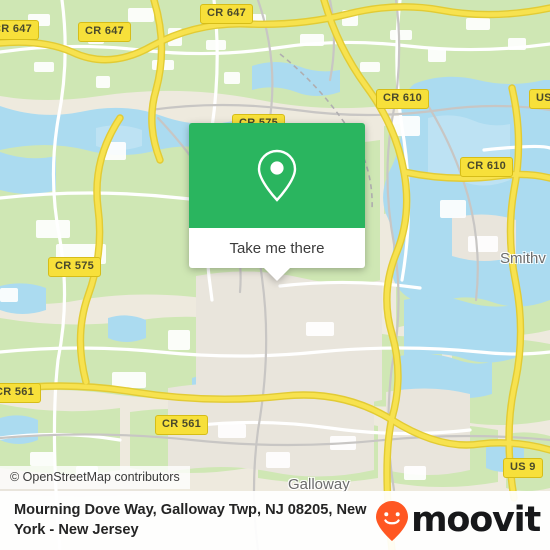 Image resolution: width=550 pixels, height=550 pixels. I want to click on road-shield: CR 575, so click(75, 267).